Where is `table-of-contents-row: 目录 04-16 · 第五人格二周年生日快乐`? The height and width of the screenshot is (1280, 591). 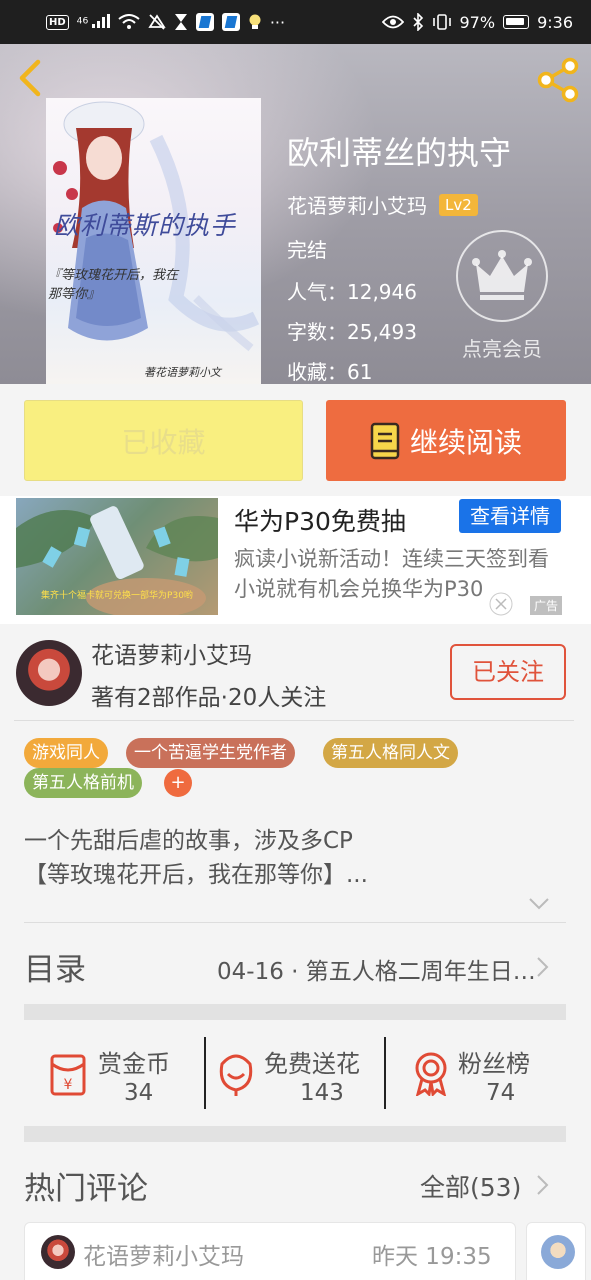 table-of-contents-row: 目录 04-16 · 第五人格二周年生日快乐 is located at coordinates (296, 967).